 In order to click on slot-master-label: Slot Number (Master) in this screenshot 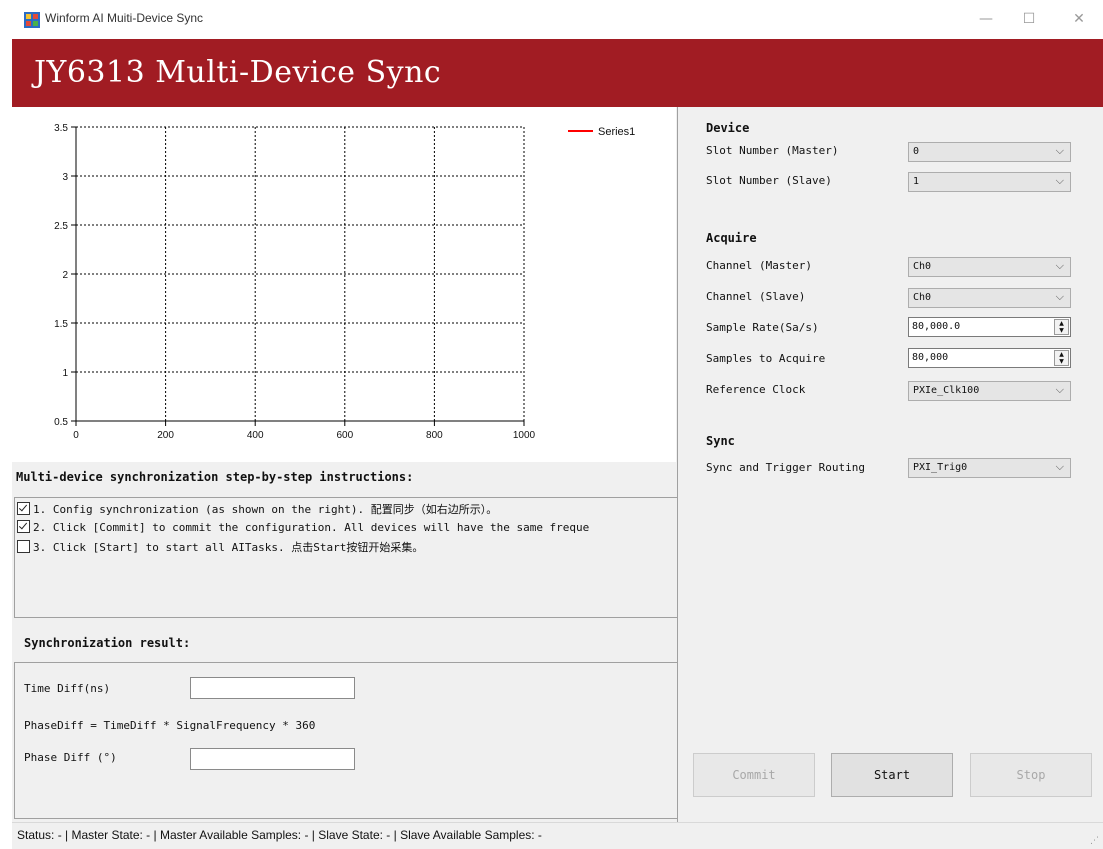, I will do `click(772, 150)`.